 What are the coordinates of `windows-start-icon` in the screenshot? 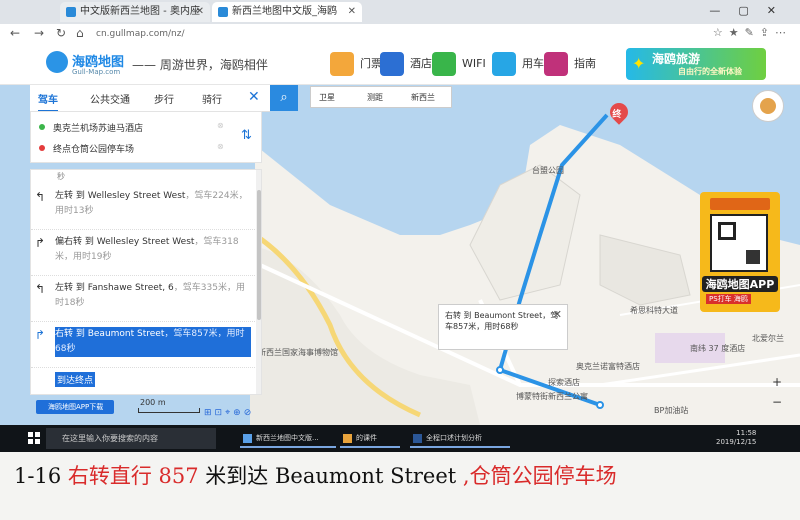 It's located at (34, 438).